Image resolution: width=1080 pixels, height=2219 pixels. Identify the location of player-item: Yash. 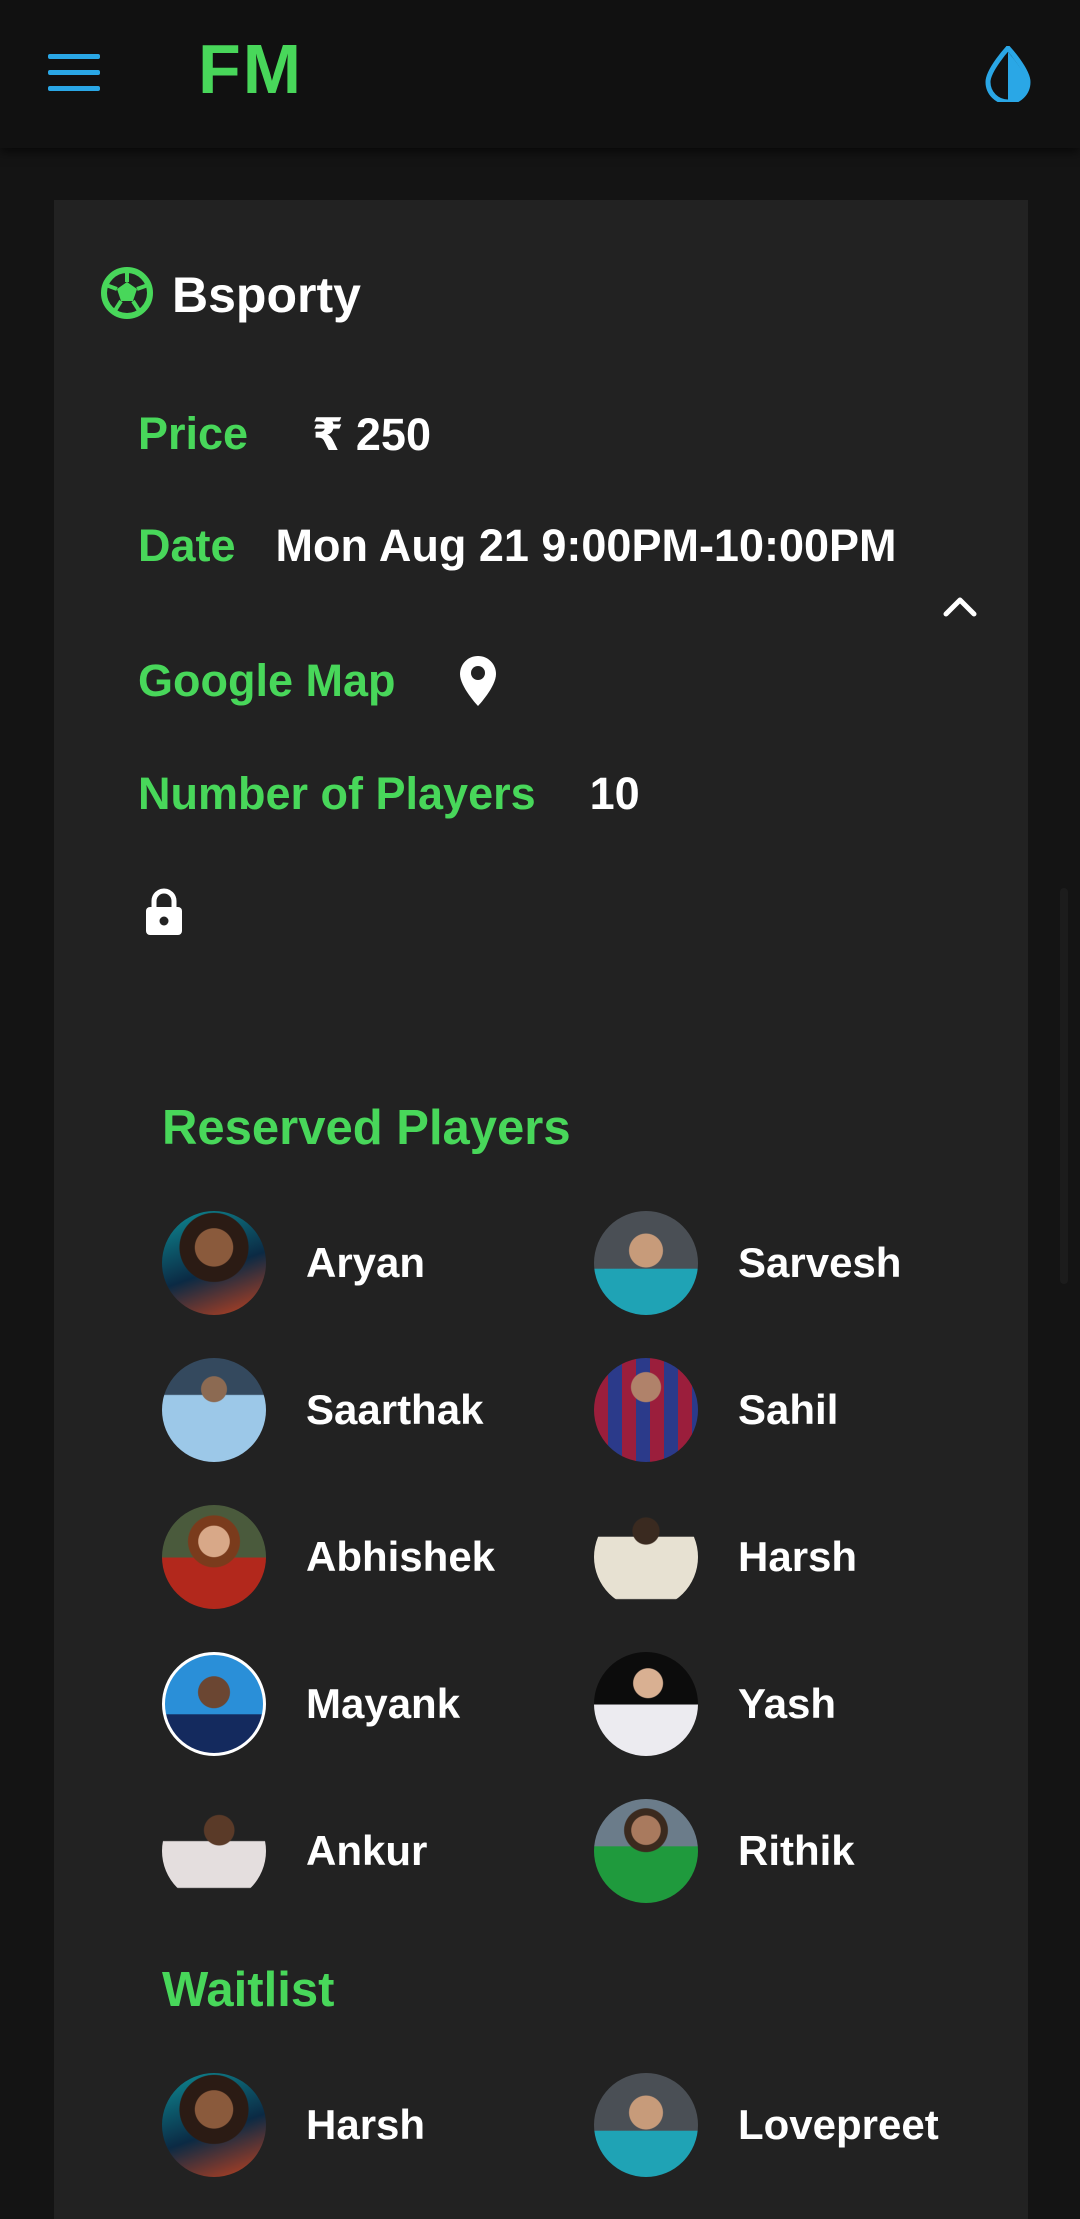
(784, 1704).